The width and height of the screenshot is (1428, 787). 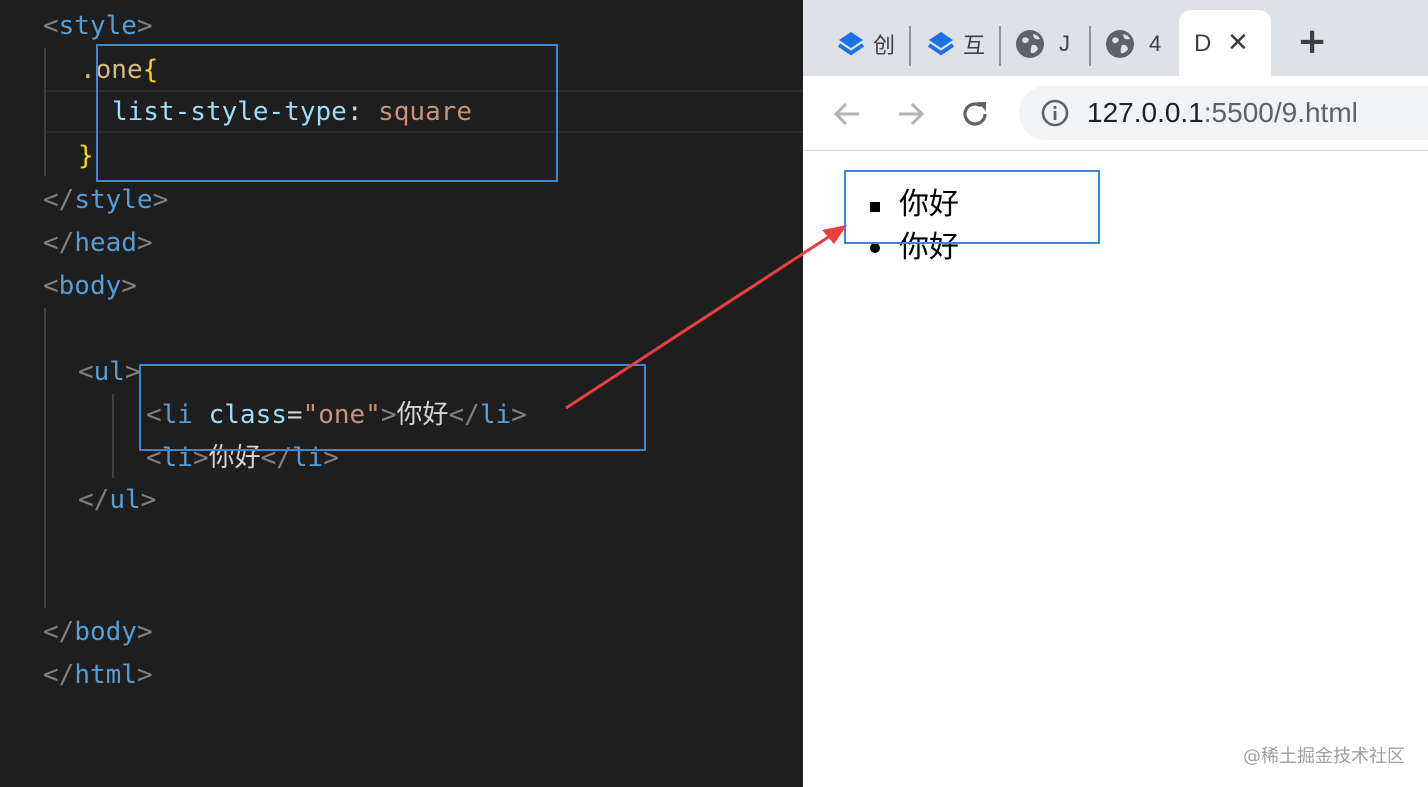 What do you see at coordinates (1203, 43) in the screenshot?
I see `active-tab-title: D` at bounding box center [1203, 43].